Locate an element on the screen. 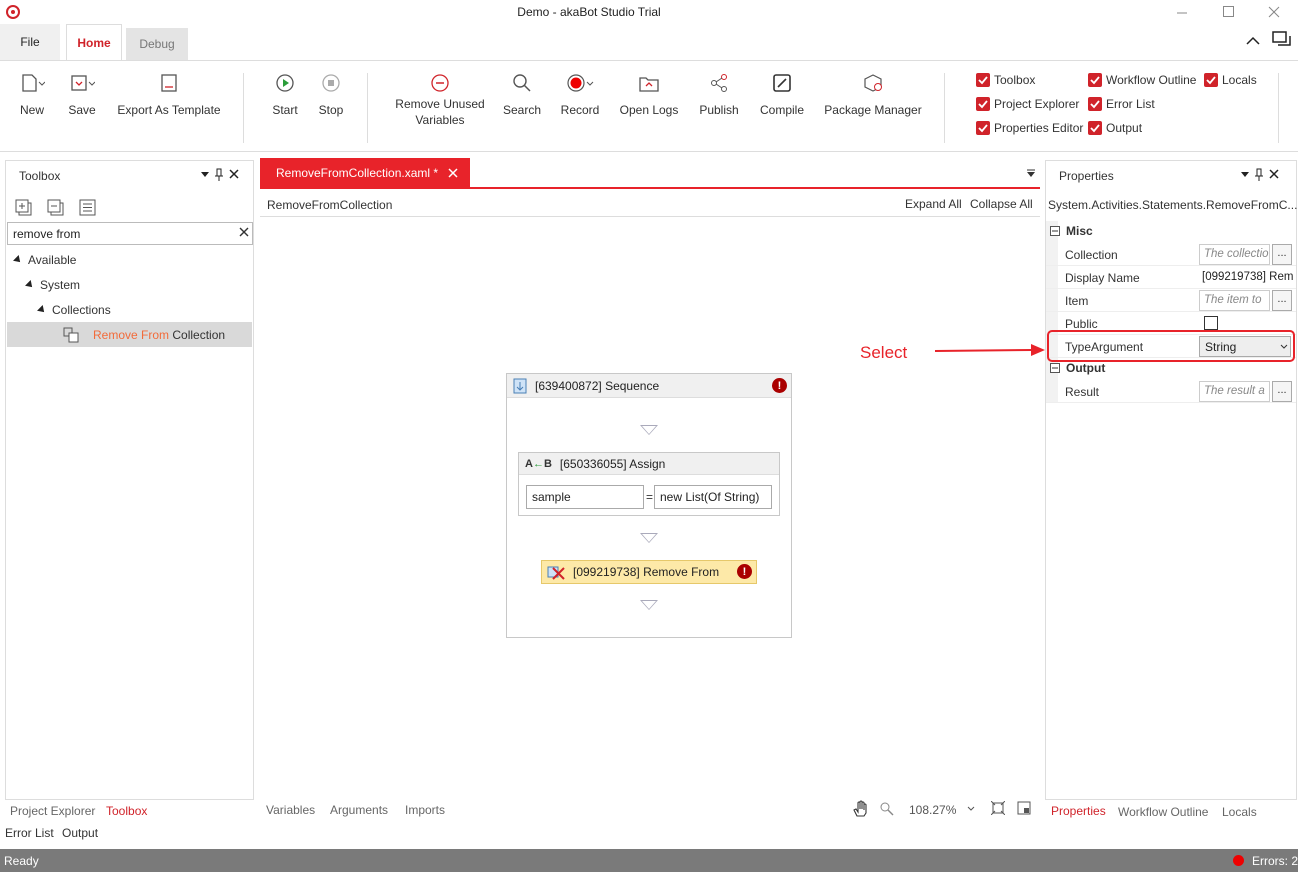 Image resolution: width=1298 pixels, height=872 pixels. zoom-icon is located at coordinates (887, 809).